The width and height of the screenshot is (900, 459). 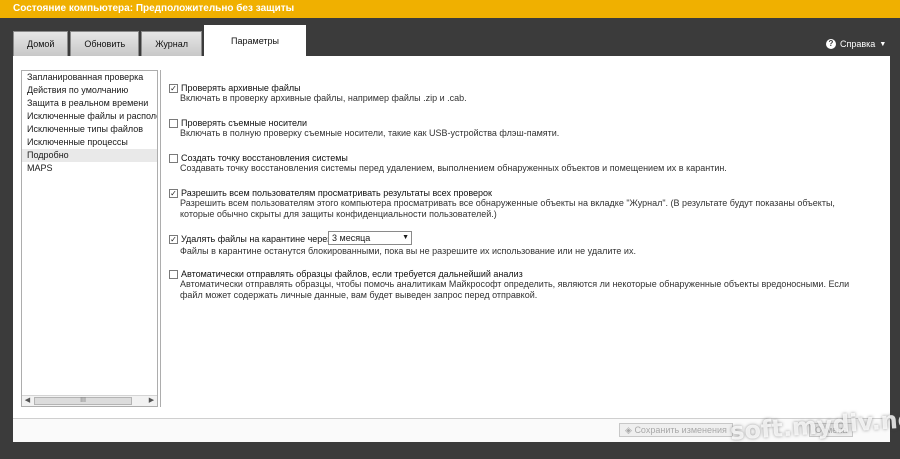 What do you see at coordinates (89, 90) in the screenshot?
I see `sidebar-item-default-actions: Действия по умолчанию` at bounding box center [89, 90].